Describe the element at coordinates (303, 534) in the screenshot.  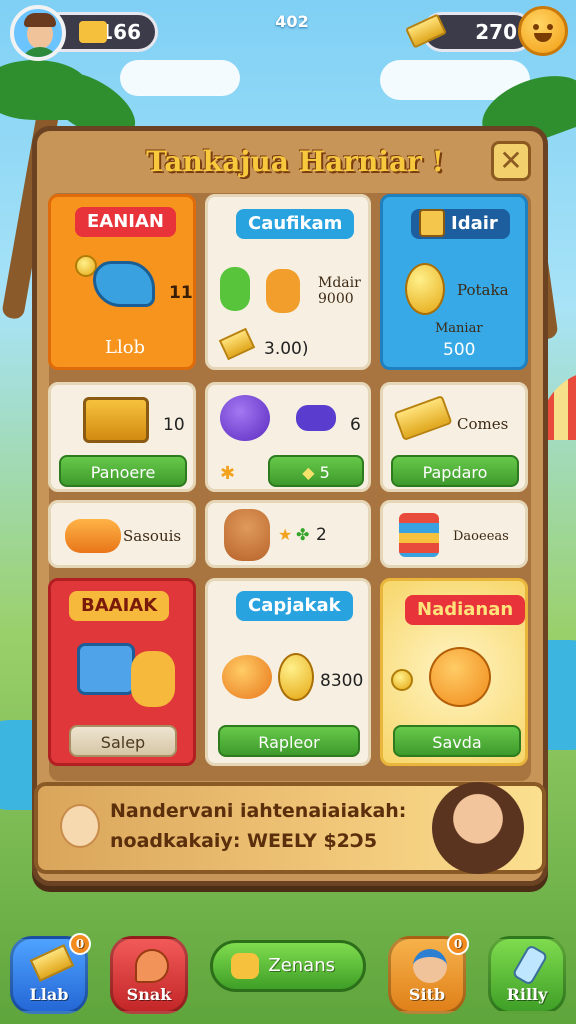
I see `clover-icon: ✤` at that location.